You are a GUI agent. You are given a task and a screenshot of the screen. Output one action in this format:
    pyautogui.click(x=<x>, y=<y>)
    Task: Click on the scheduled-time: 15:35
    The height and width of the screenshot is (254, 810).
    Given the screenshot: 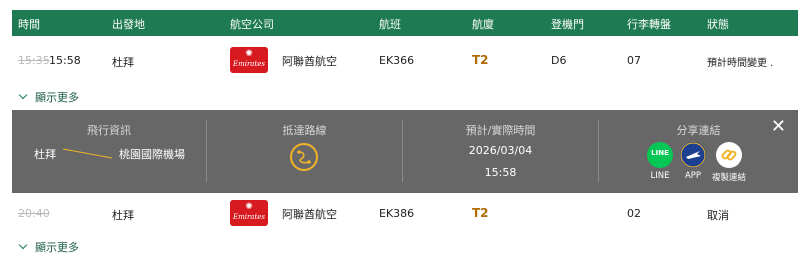 What is the action you would take?
    pyautogui.click(x=34, y=60)
    